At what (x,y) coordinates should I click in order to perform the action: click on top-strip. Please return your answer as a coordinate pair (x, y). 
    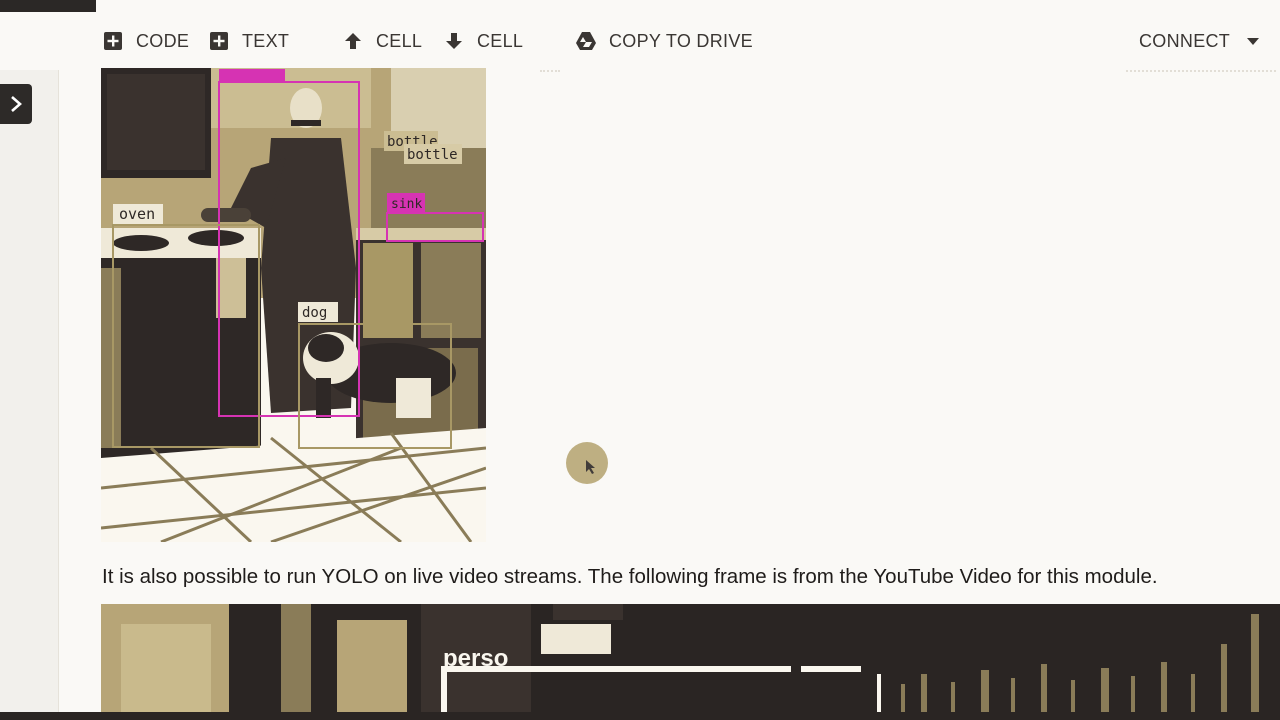
    Looking at the image, I should click on (48, 6).